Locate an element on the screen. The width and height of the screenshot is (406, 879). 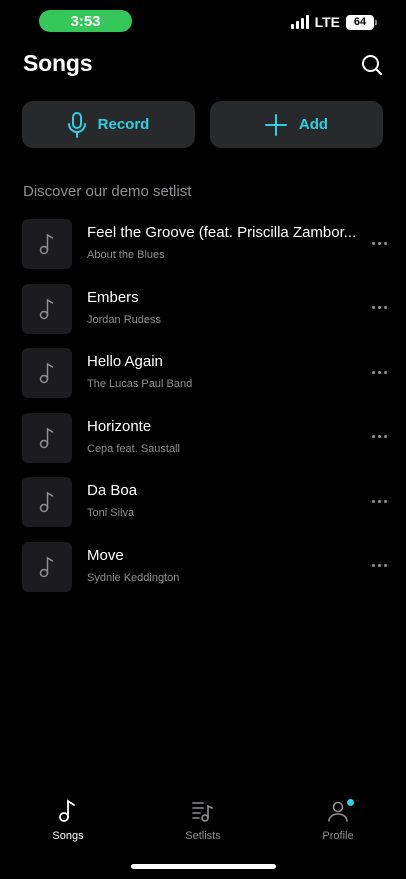
tab-label: Songs is located at coordinates (68, 836).